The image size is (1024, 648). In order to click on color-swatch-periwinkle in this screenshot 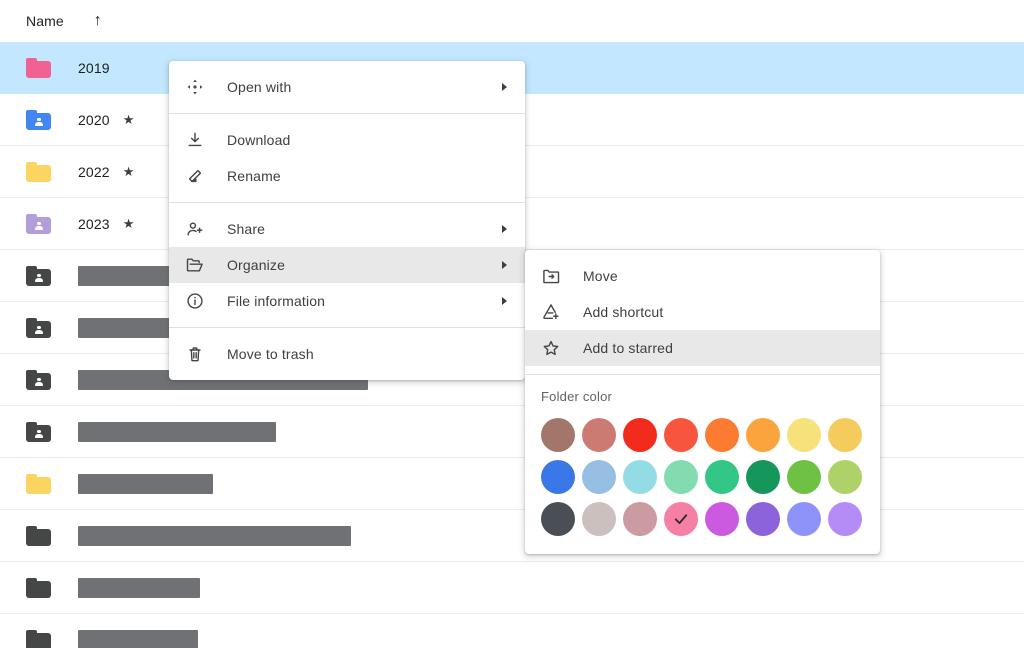, I will do `click(804, 519)`.